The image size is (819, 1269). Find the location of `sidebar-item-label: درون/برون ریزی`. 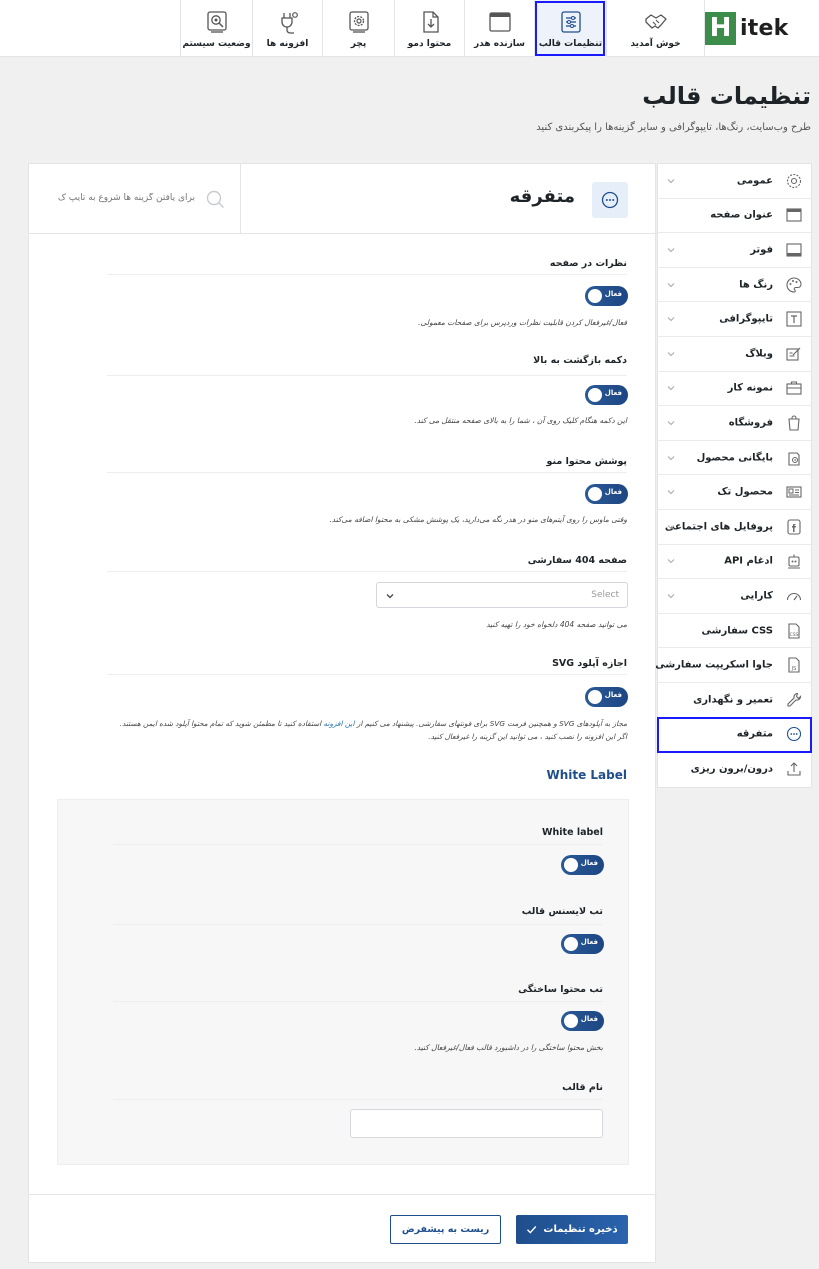

sidebar-item-label: درون/برون ریزی is located at coordinates (731, 769).